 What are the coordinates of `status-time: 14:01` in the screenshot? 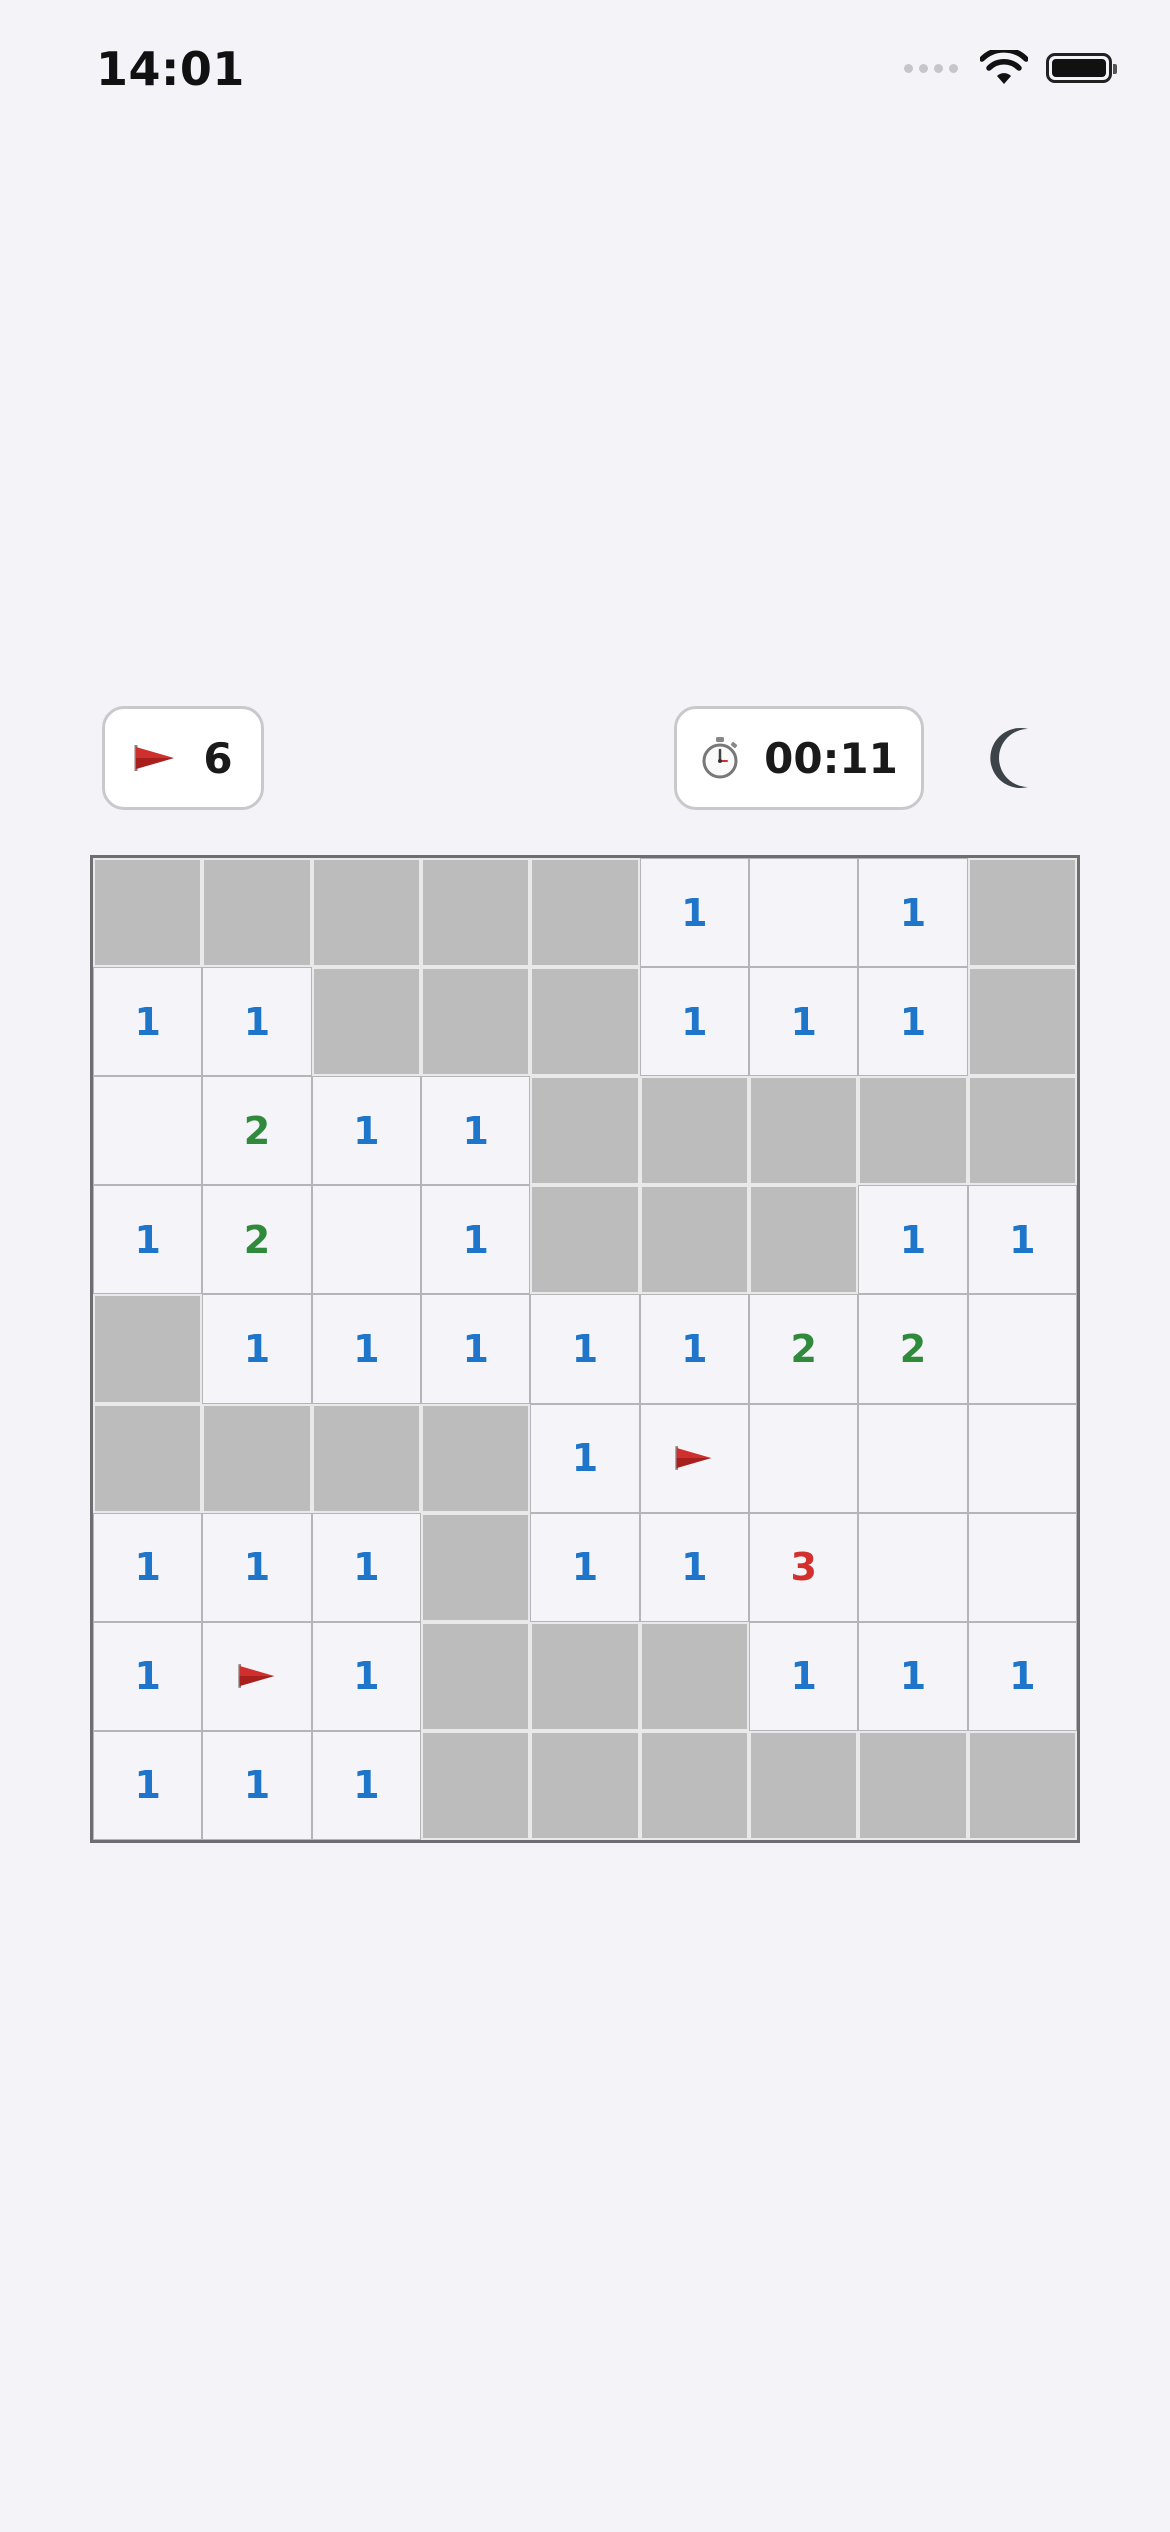 It's located at (170, 69).